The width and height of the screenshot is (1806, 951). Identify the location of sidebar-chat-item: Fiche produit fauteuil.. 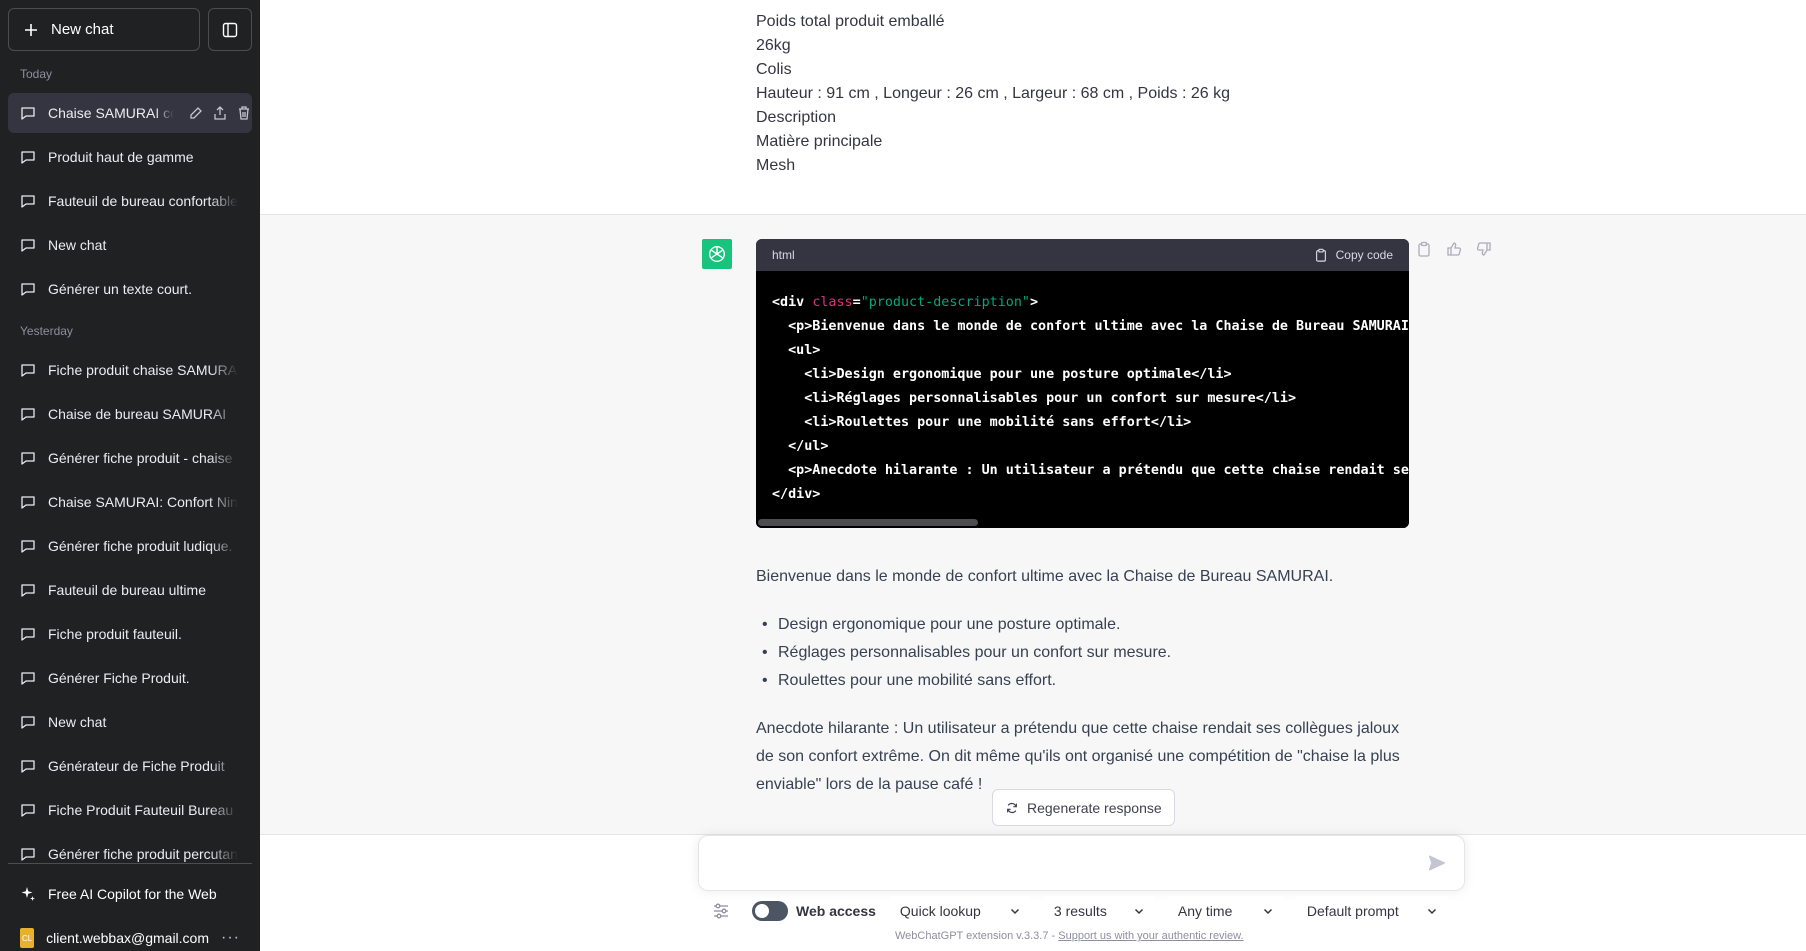
(130, 634).